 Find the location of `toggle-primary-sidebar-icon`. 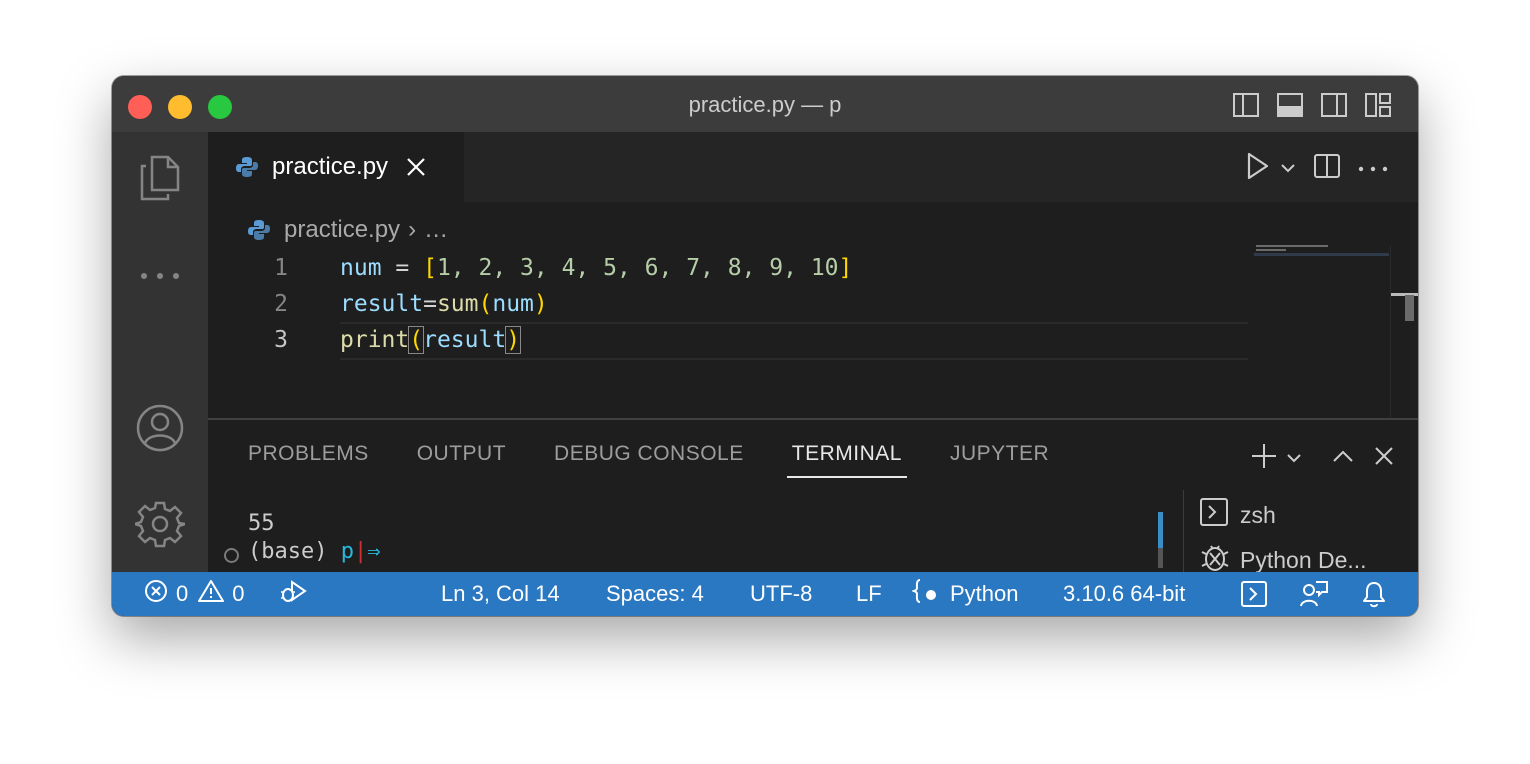

toggle-primary-sidebar-icon is located at coordinates (1246, 105).